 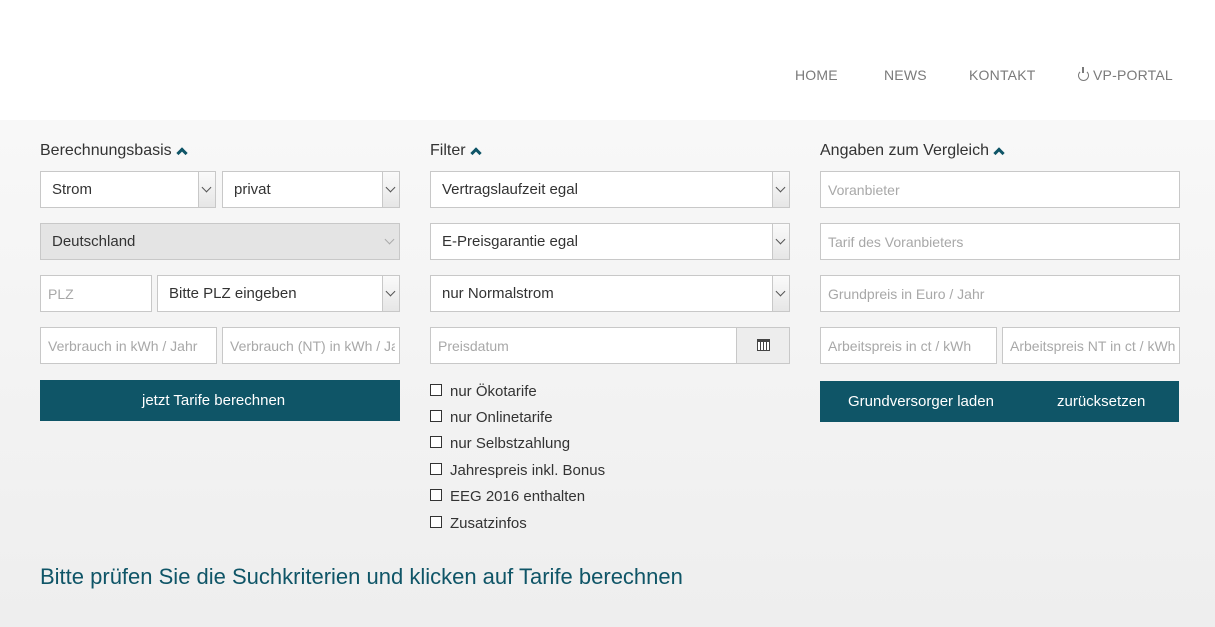 What do you see at coordinates (233, 293) in the screenshot?
I see `plz-location-value: Bitte PLZ eingeben` at bounding box center [233, 293].